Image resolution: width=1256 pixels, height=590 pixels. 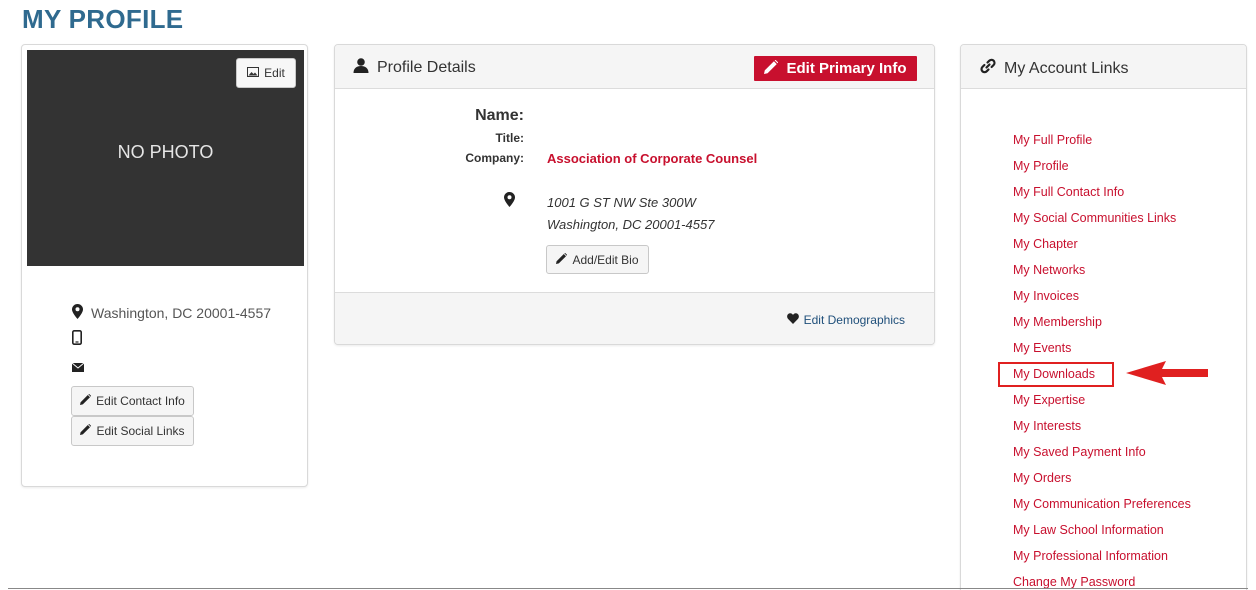 What do you see at coordinates (634, 318) in the screenshot?
I see `profile-details-footer: Edit Demographics` at bounding box center [634, 318].